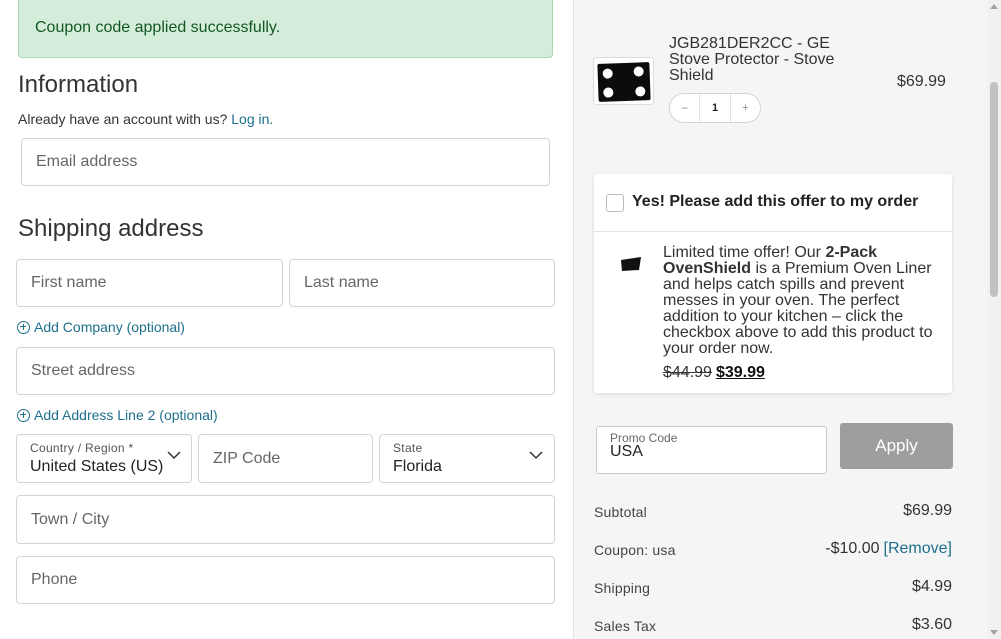 The image size is (1001, 639). What do you see at coordinates (745, 108) in the screenshot?
I see `quantity-increase-button: +` at bounding box center [745, 108].